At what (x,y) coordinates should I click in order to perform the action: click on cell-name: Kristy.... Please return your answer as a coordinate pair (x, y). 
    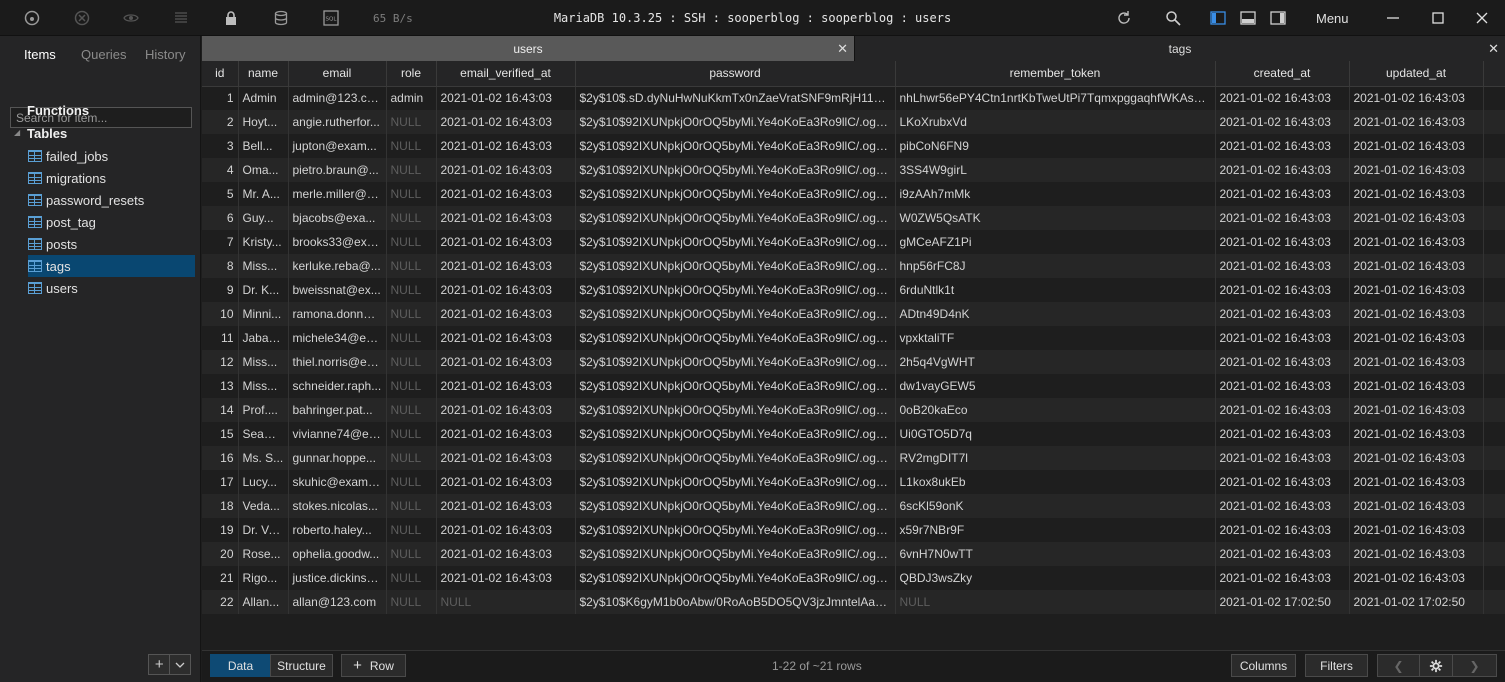
    Looking at the image, I should click on (263, 242).